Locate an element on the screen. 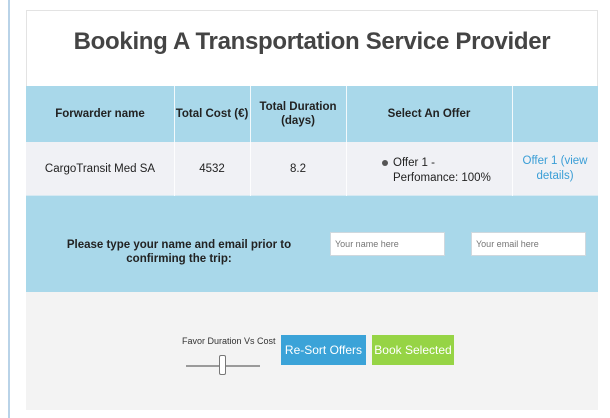 This screenshot has height=418, width=610. name-input is located at coordinates (387, 244).